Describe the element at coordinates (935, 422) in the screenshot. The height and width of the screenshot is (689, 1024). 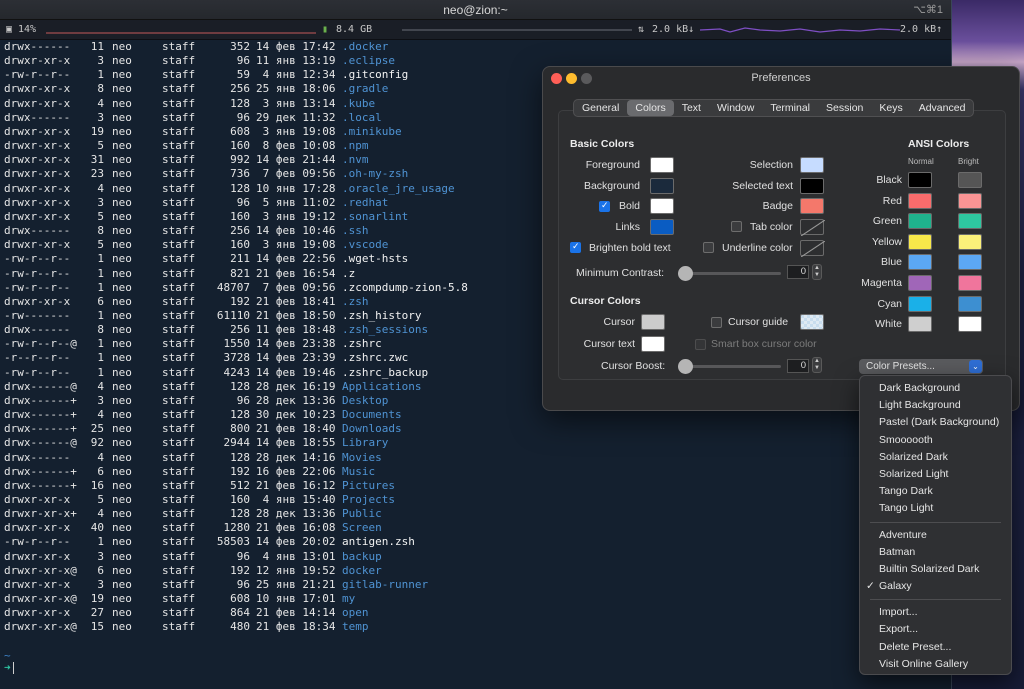
I see `preset-menu-item: Pastel (Dark Background)` at that location.